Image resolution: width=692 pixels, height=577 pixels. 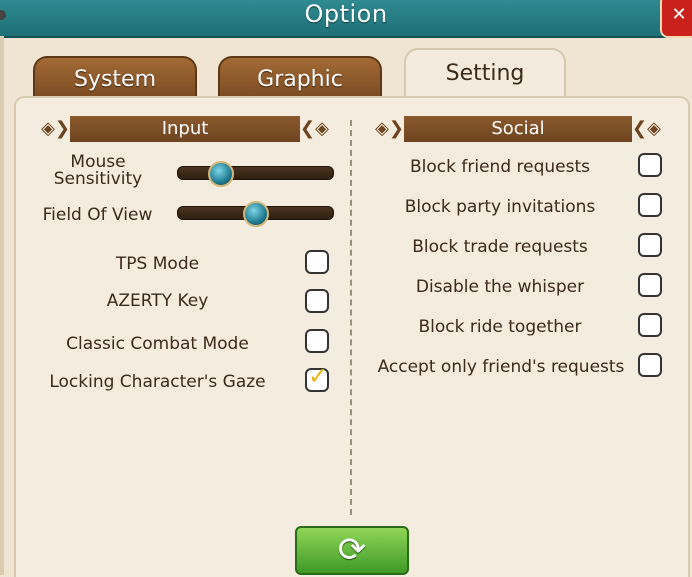 I want to click on azerty-key-checkbox, so click(x=317, y=301).